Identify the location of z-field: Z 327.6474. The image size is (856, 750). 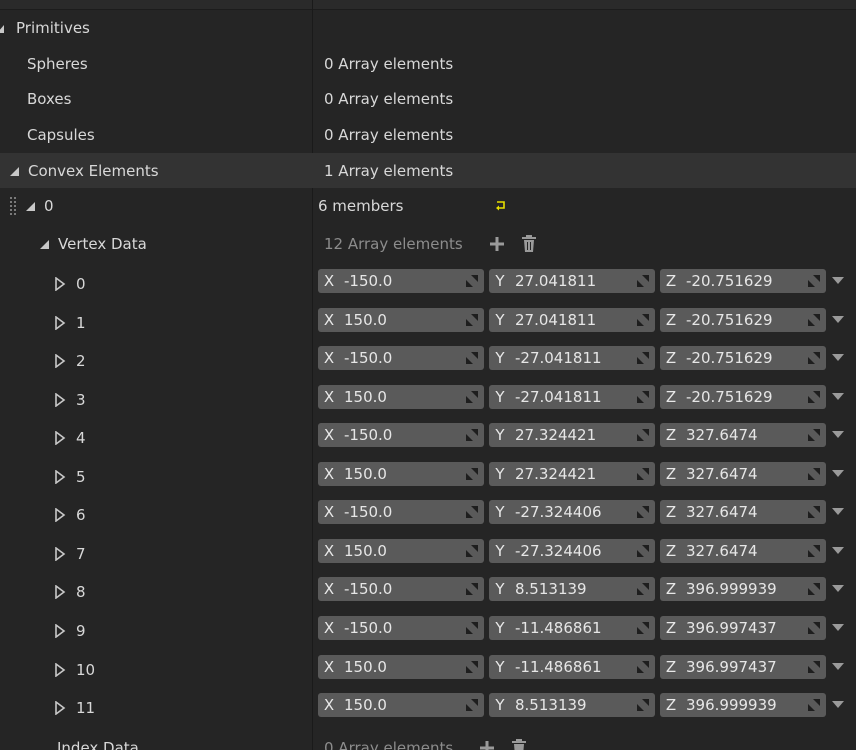
(743, 512).